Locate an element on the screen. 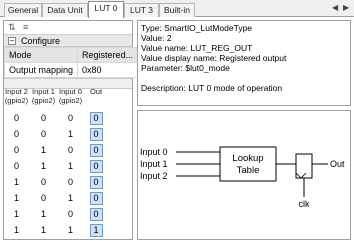 This screenshot has width=354, height=243. input-0-label: Input 0 is located at coordinates (154, 152).